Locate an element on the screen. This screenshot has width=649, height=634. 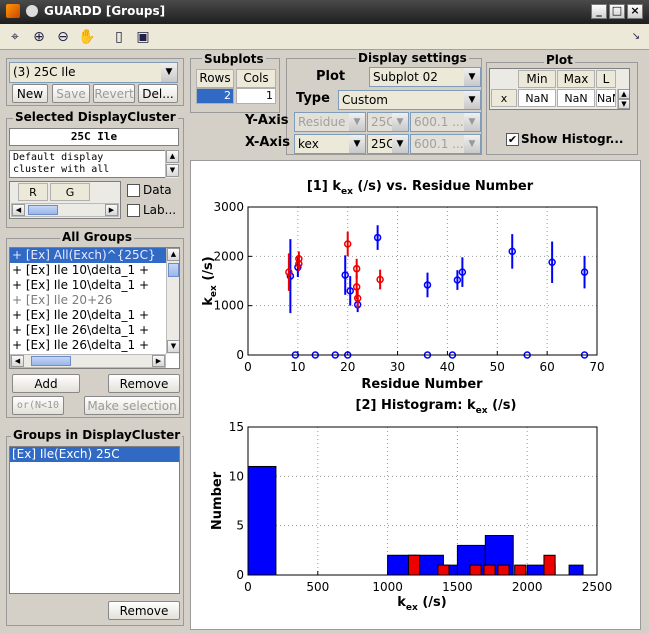
edit-plot-icon: ⌖ is located at coordinates (15, 37).